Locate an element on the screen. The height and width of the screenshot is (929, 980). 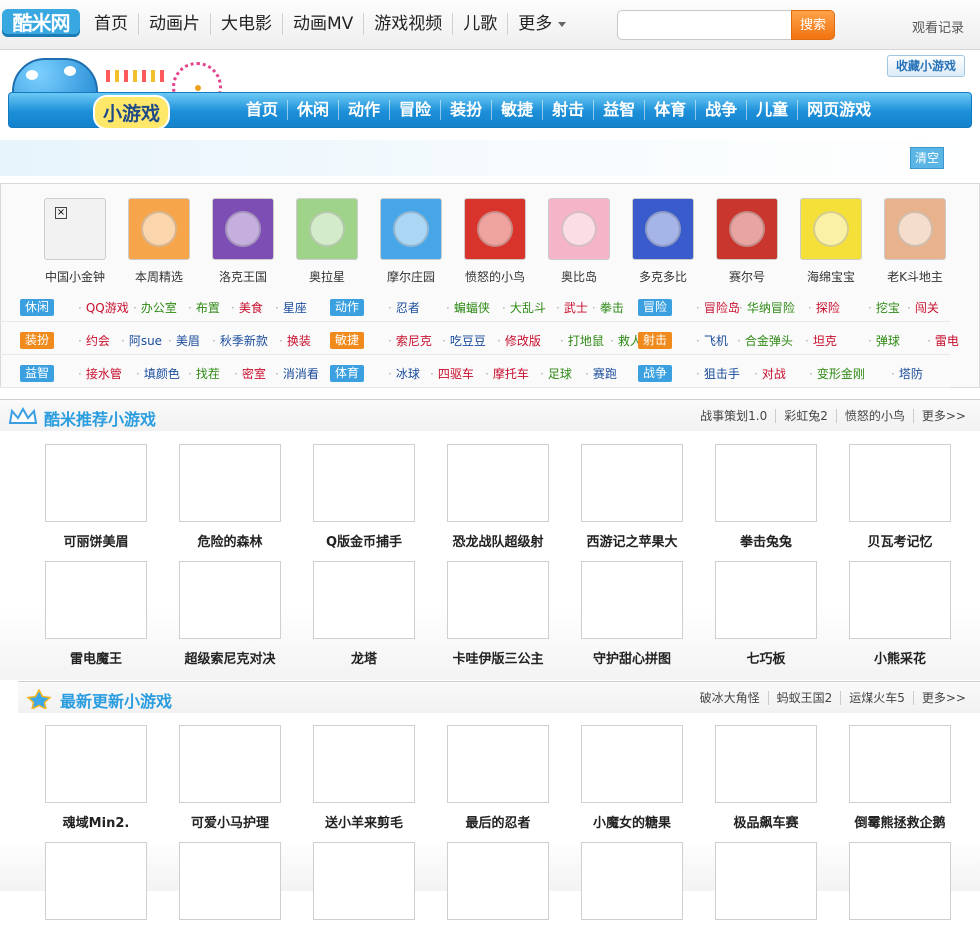
category-chip: 休闲 is located at coordinates (37, 307).